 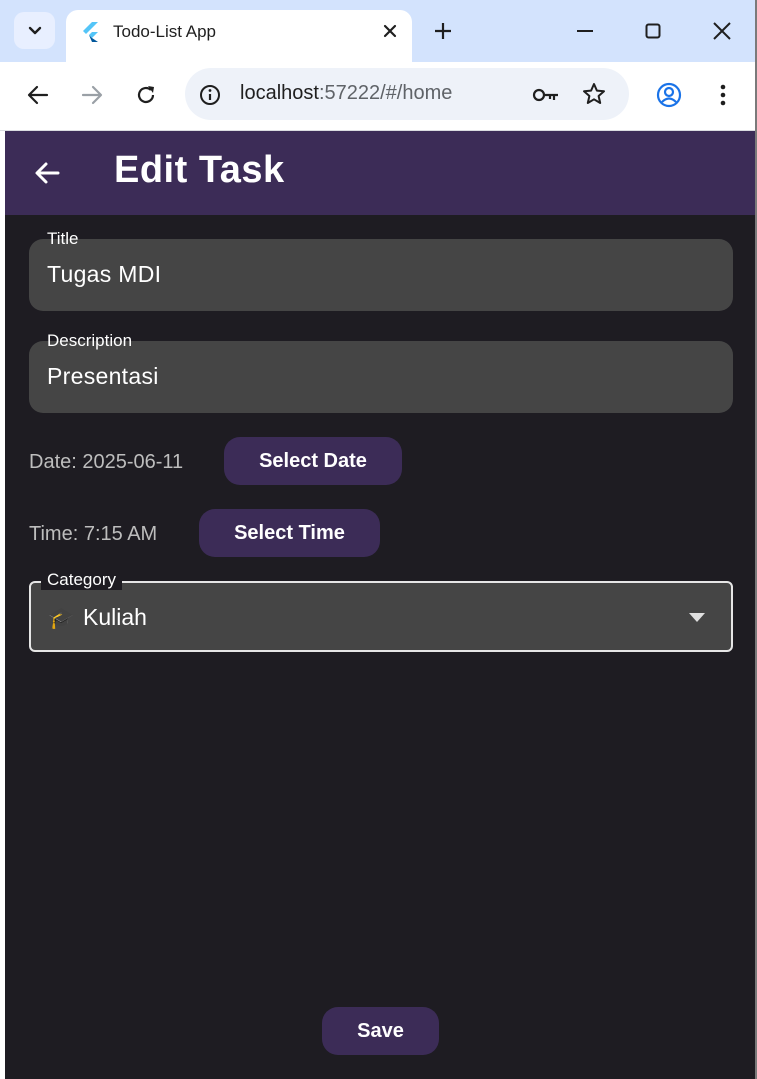 I want to click on dropdown-arrow-icon, so click(x=697, y=617).